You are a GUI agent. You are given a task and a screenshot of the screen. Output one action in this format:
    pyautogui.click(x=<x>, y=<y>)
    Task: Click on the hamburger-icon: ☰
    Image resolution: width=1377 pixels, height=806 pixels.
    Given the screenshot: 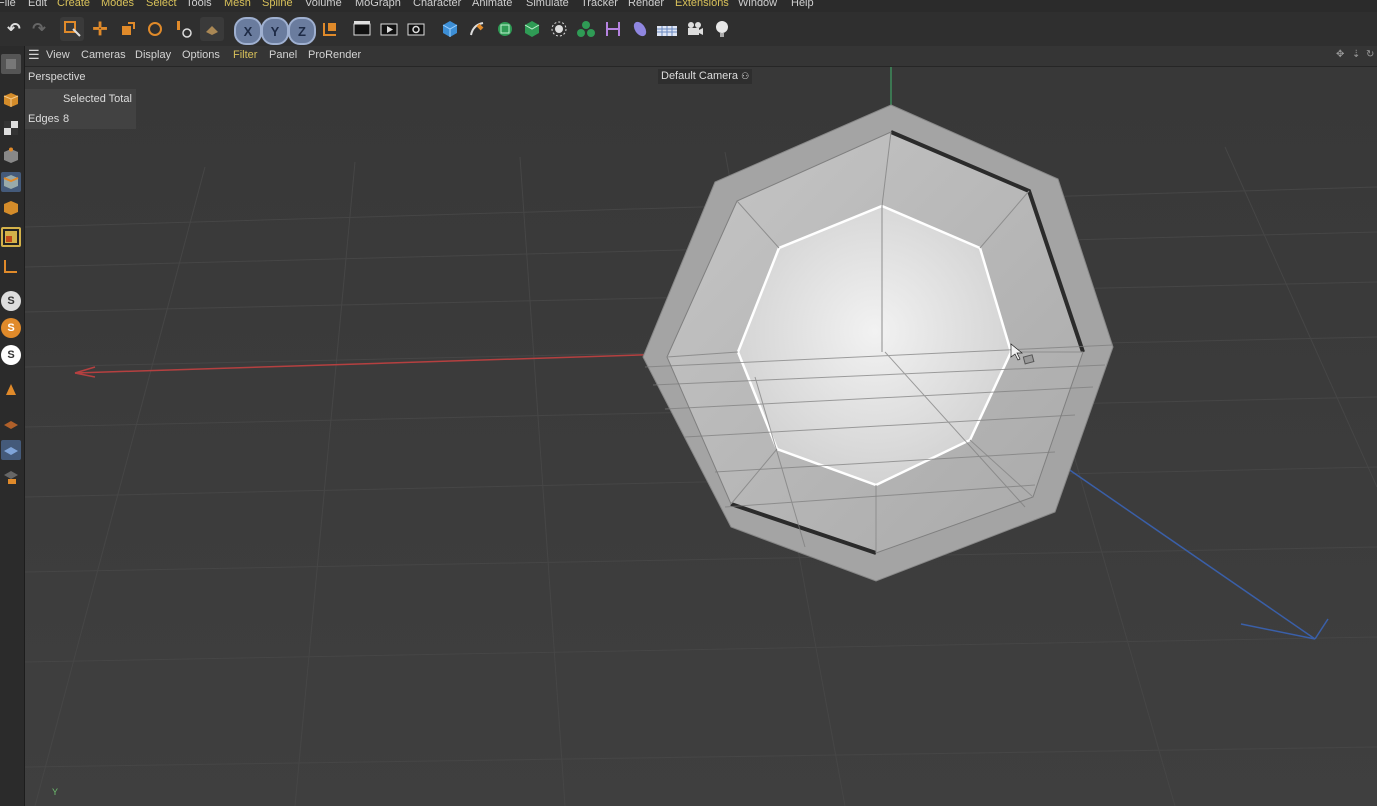 What is the action you would take?
    pyautogui.click(x=34, y=55)
    